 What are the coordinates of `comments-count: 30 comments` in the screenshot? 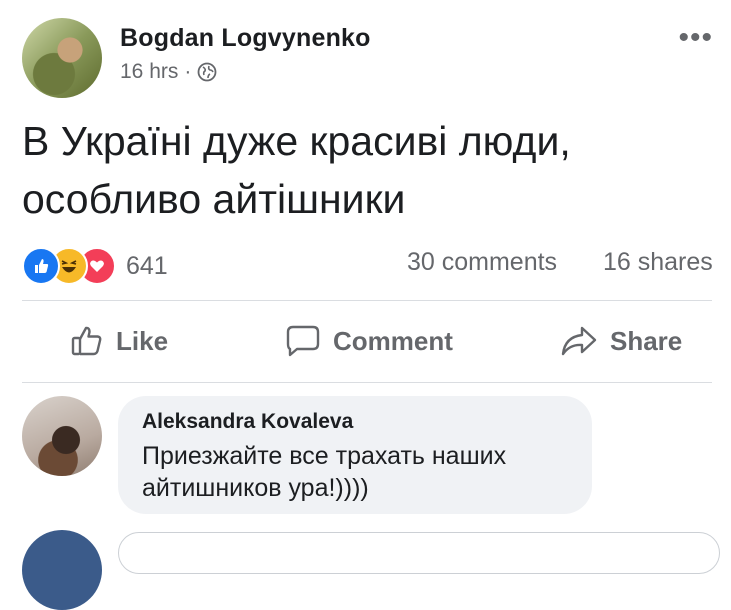 It's located at (482, 262).